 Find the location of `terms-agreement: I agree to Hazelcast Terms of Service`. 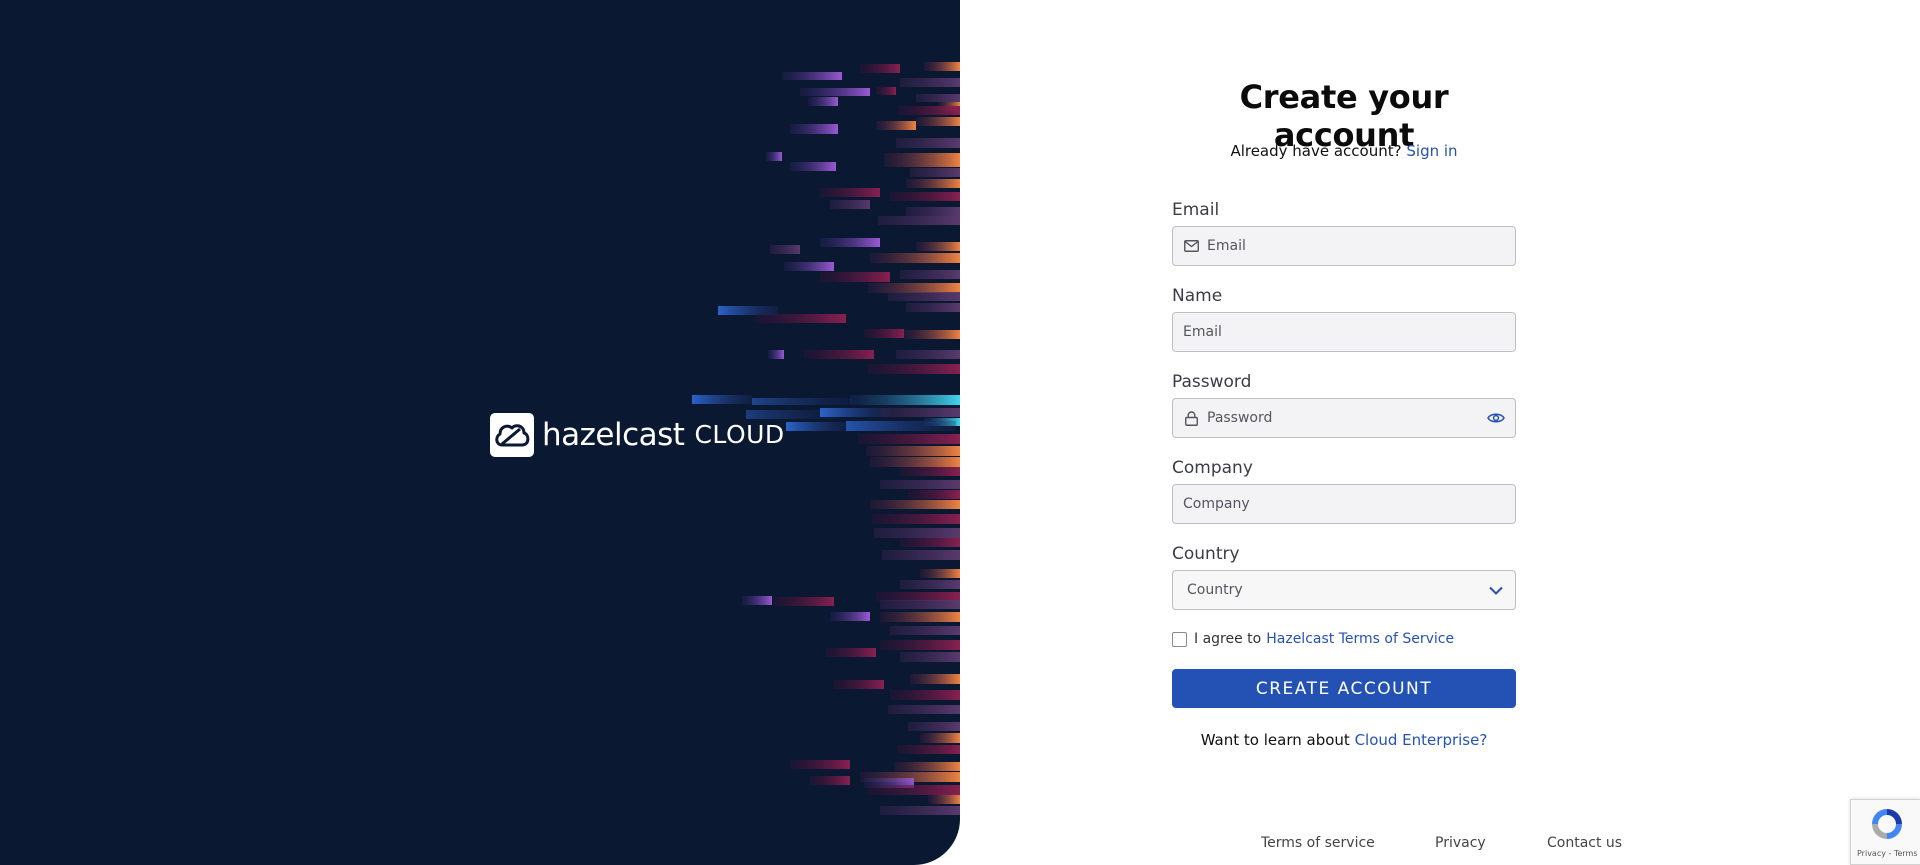

terms-agreement: I agree to Hazelcast Terms of Service is located at coordinates (1313, 639).